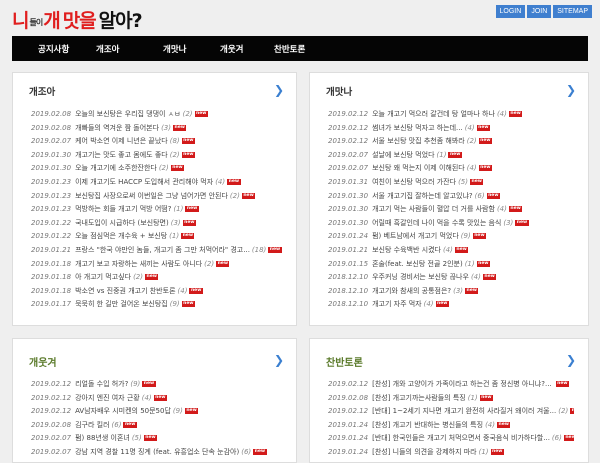 The width and height of the screenshot is (600, 463). I want to click on list-item: 2019.02.08 오늘의 보신탕은 우리집 댕댕이 ㅅㅂ (2) new, so click(156, 115).